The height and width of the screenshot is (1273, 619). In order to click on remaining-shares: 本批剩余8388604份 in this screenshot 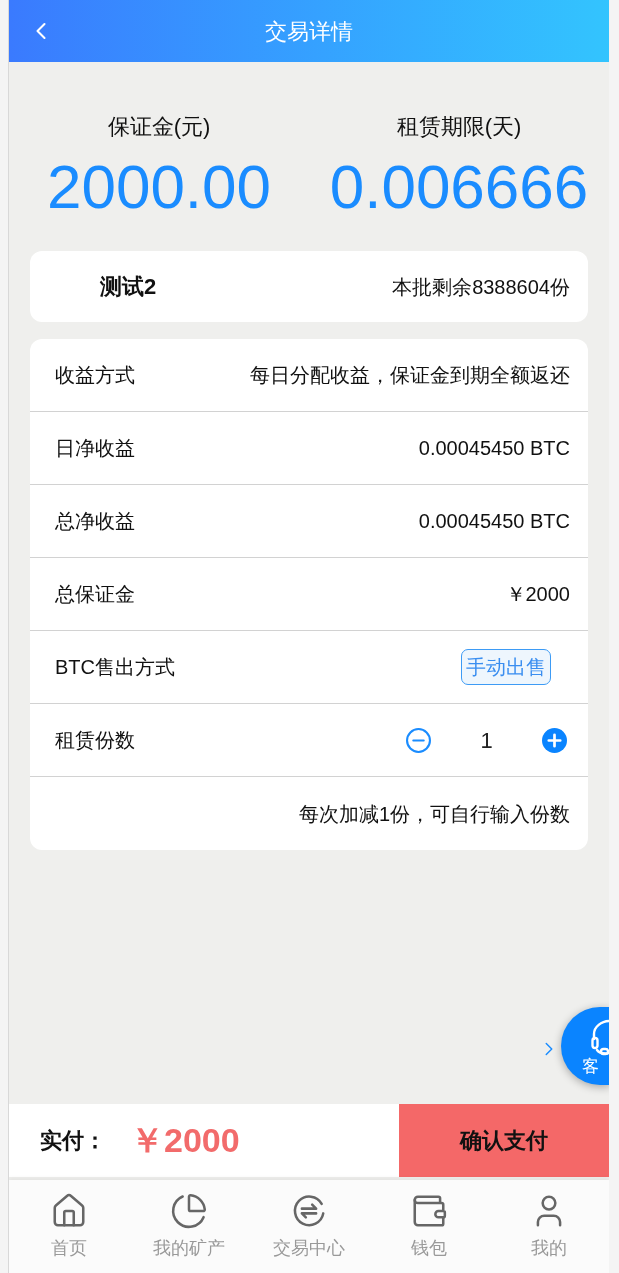, I will do `click(481, 287)`.